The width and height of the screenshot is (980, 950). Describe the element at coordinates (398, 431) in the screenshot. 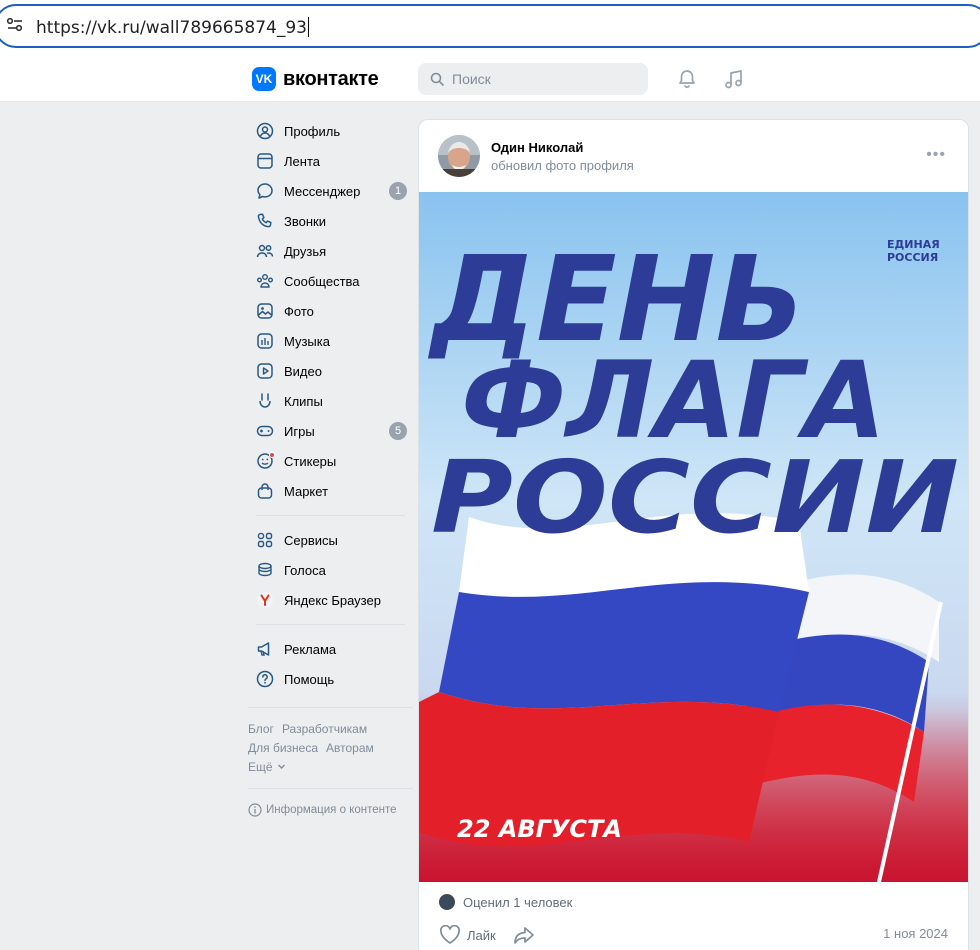

I see `games-count-badge: 5` at that location.